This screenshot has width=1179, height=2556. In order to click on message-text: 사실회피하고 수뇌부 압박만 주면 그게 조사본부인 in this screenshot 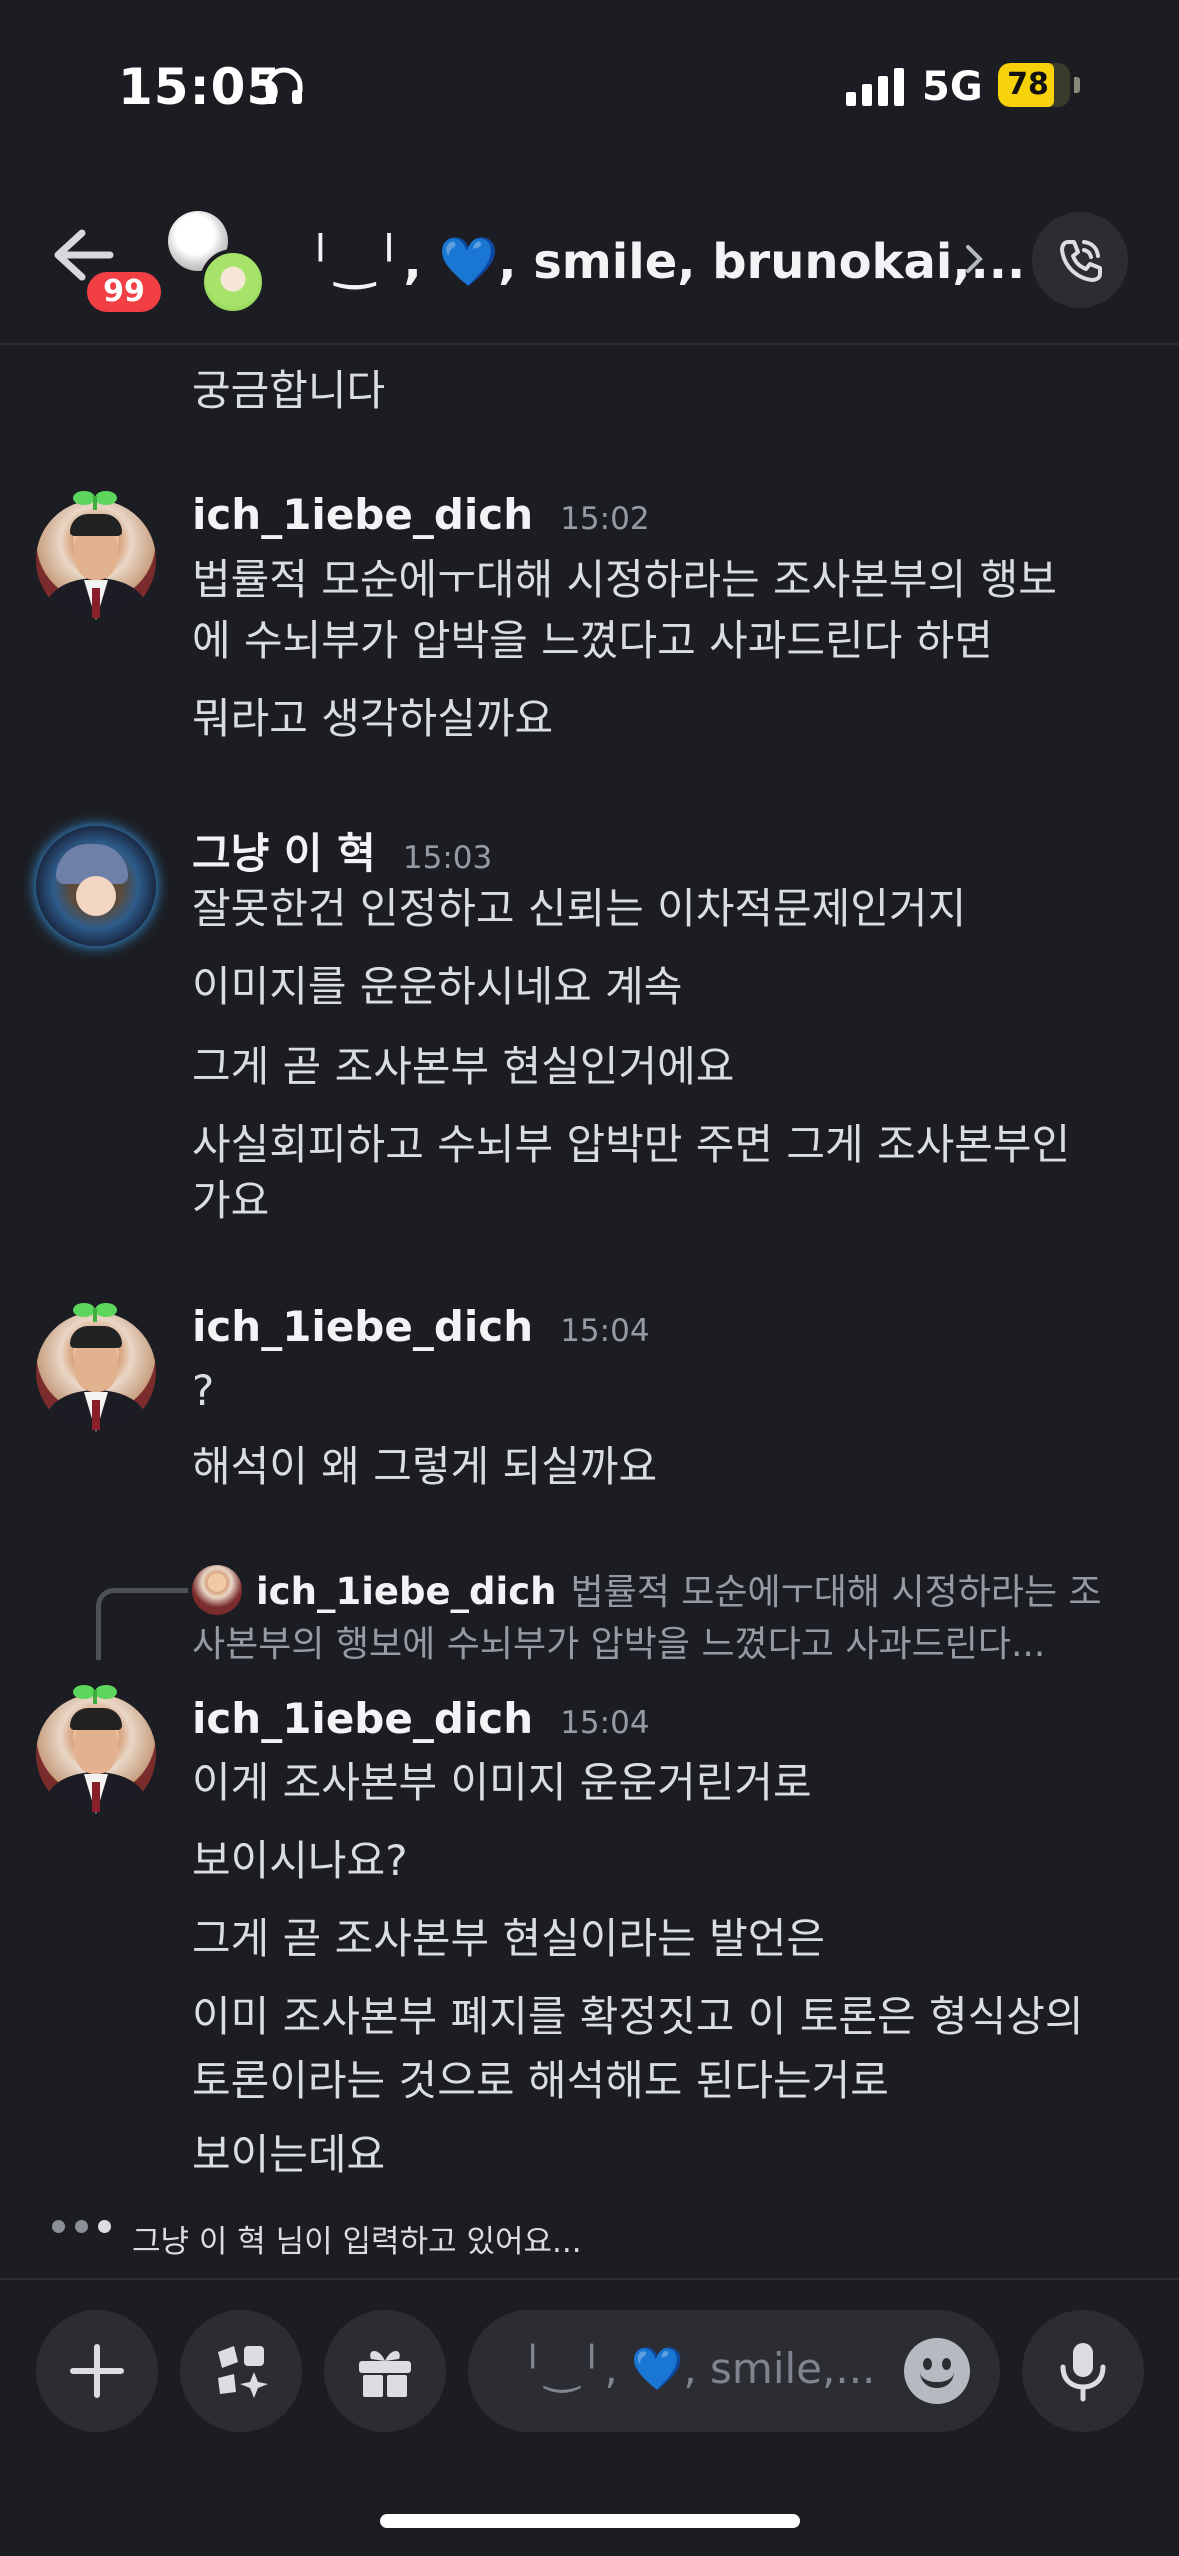, I will do `click(631, 1144)`.